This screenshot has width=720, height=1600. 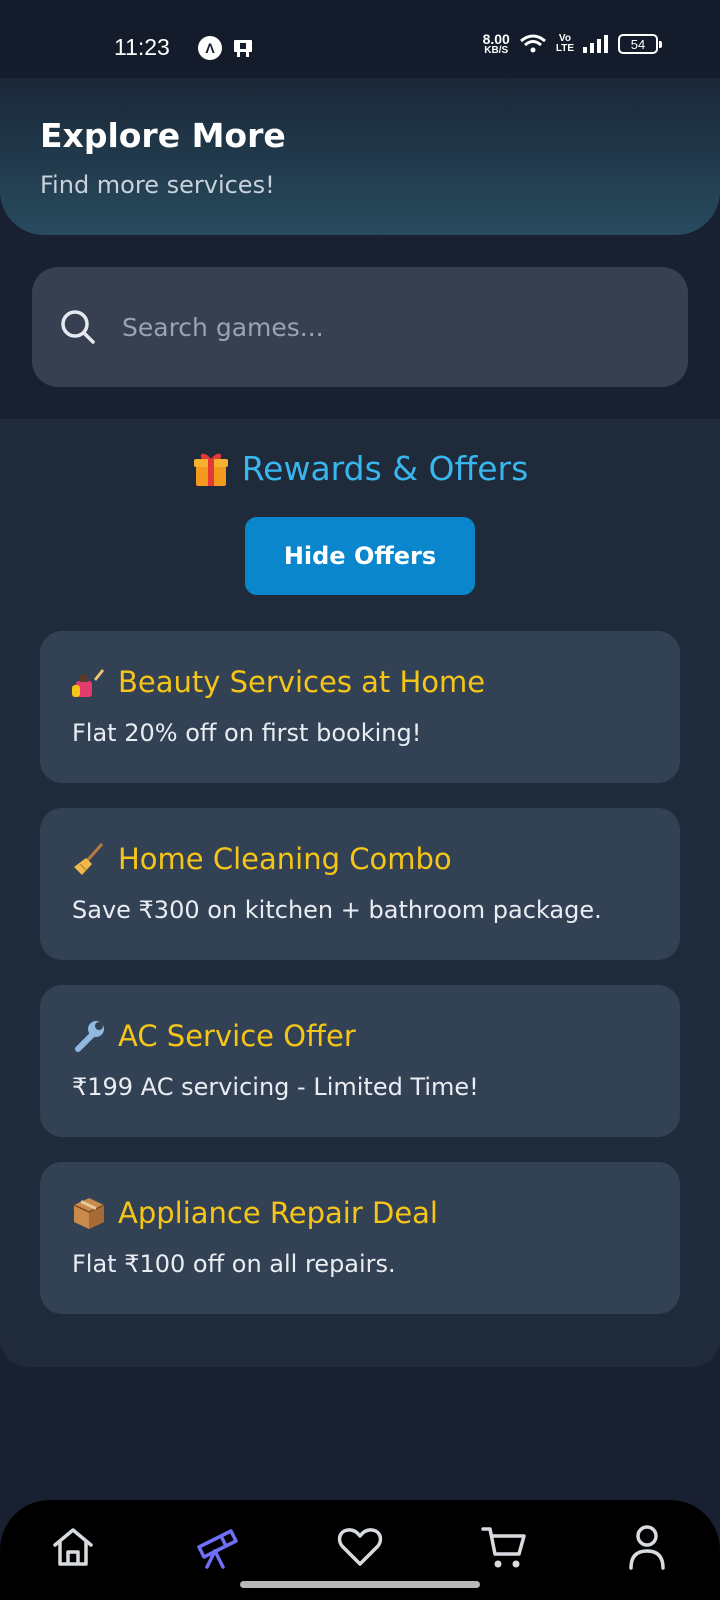 I want to click on app-notification-icon: Λ, so click(x=210, y=48).